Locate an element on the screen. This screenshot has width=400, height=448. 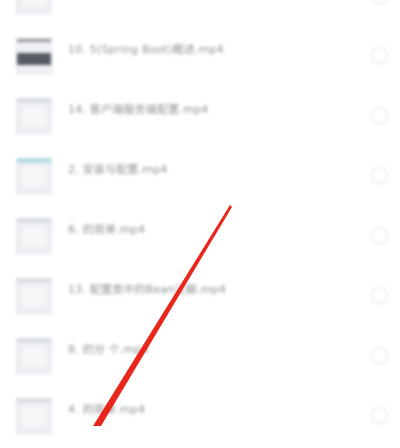
file-title: 8. 的分 个.mp4 is located at coordinates (108, 349).